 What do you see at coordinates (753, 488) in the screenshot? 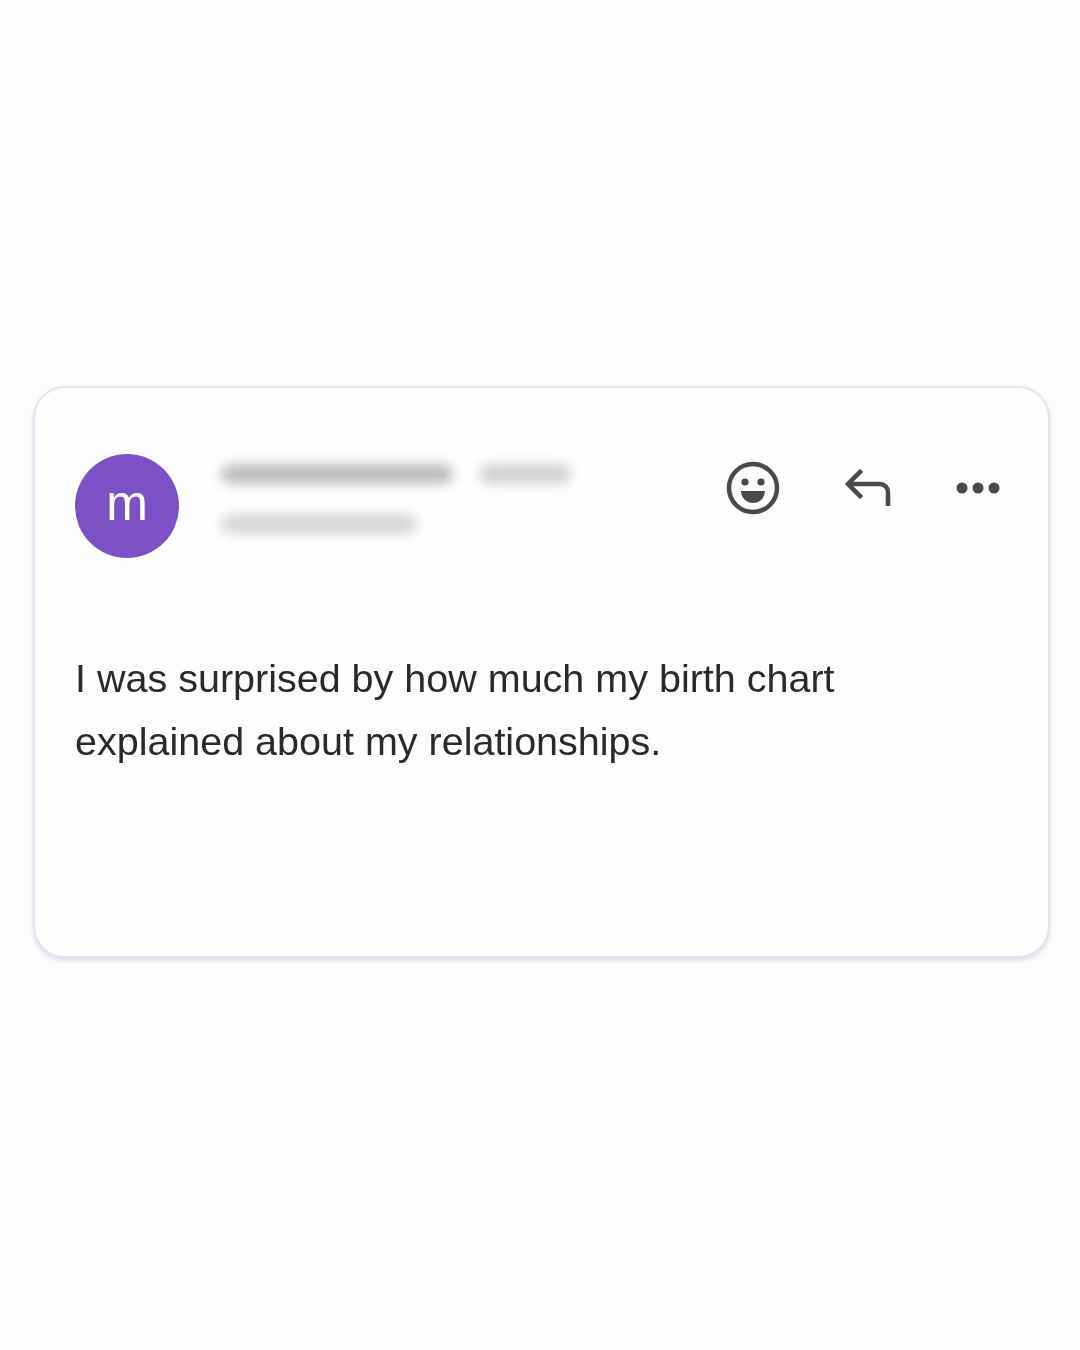
I see `smiley-icon` at bounding box center [753, 488].